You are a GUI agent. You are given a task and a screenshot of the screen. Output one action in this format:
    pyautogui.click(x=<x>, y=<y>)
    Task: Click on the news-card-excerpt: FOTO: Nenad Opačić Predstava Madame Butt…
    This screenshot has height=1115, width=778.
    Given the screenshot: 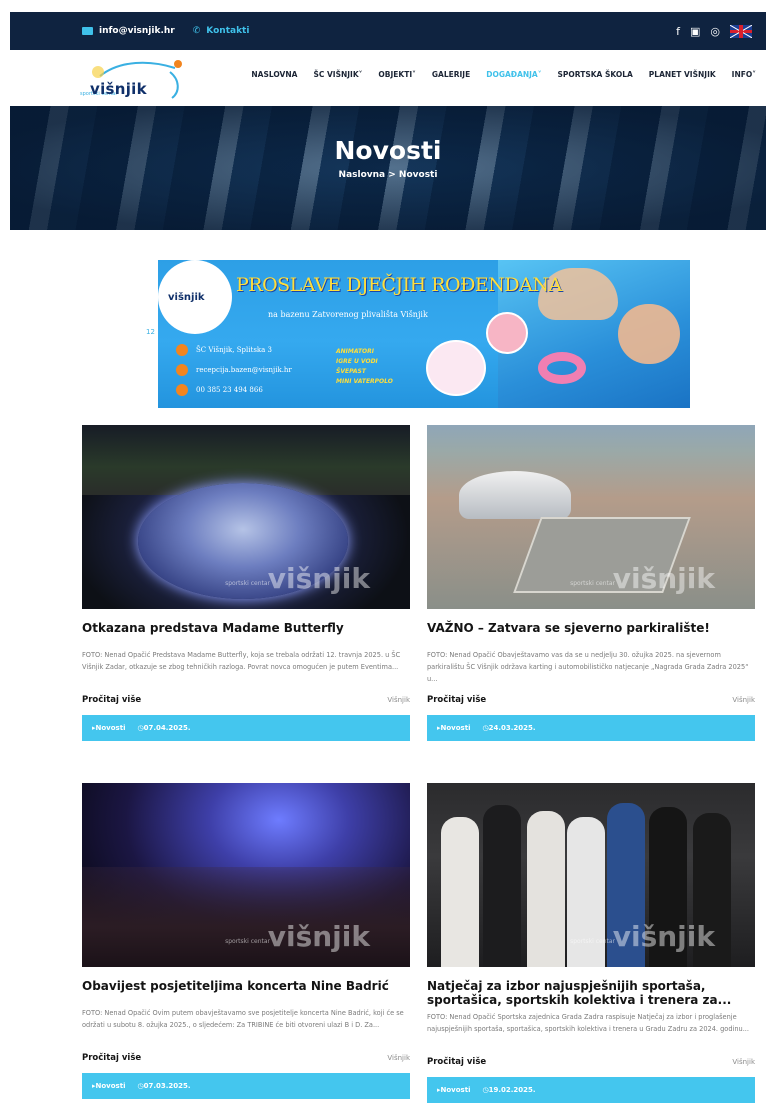 What is the action you would take?
    pyautogui.click(x=241, y=661)
    